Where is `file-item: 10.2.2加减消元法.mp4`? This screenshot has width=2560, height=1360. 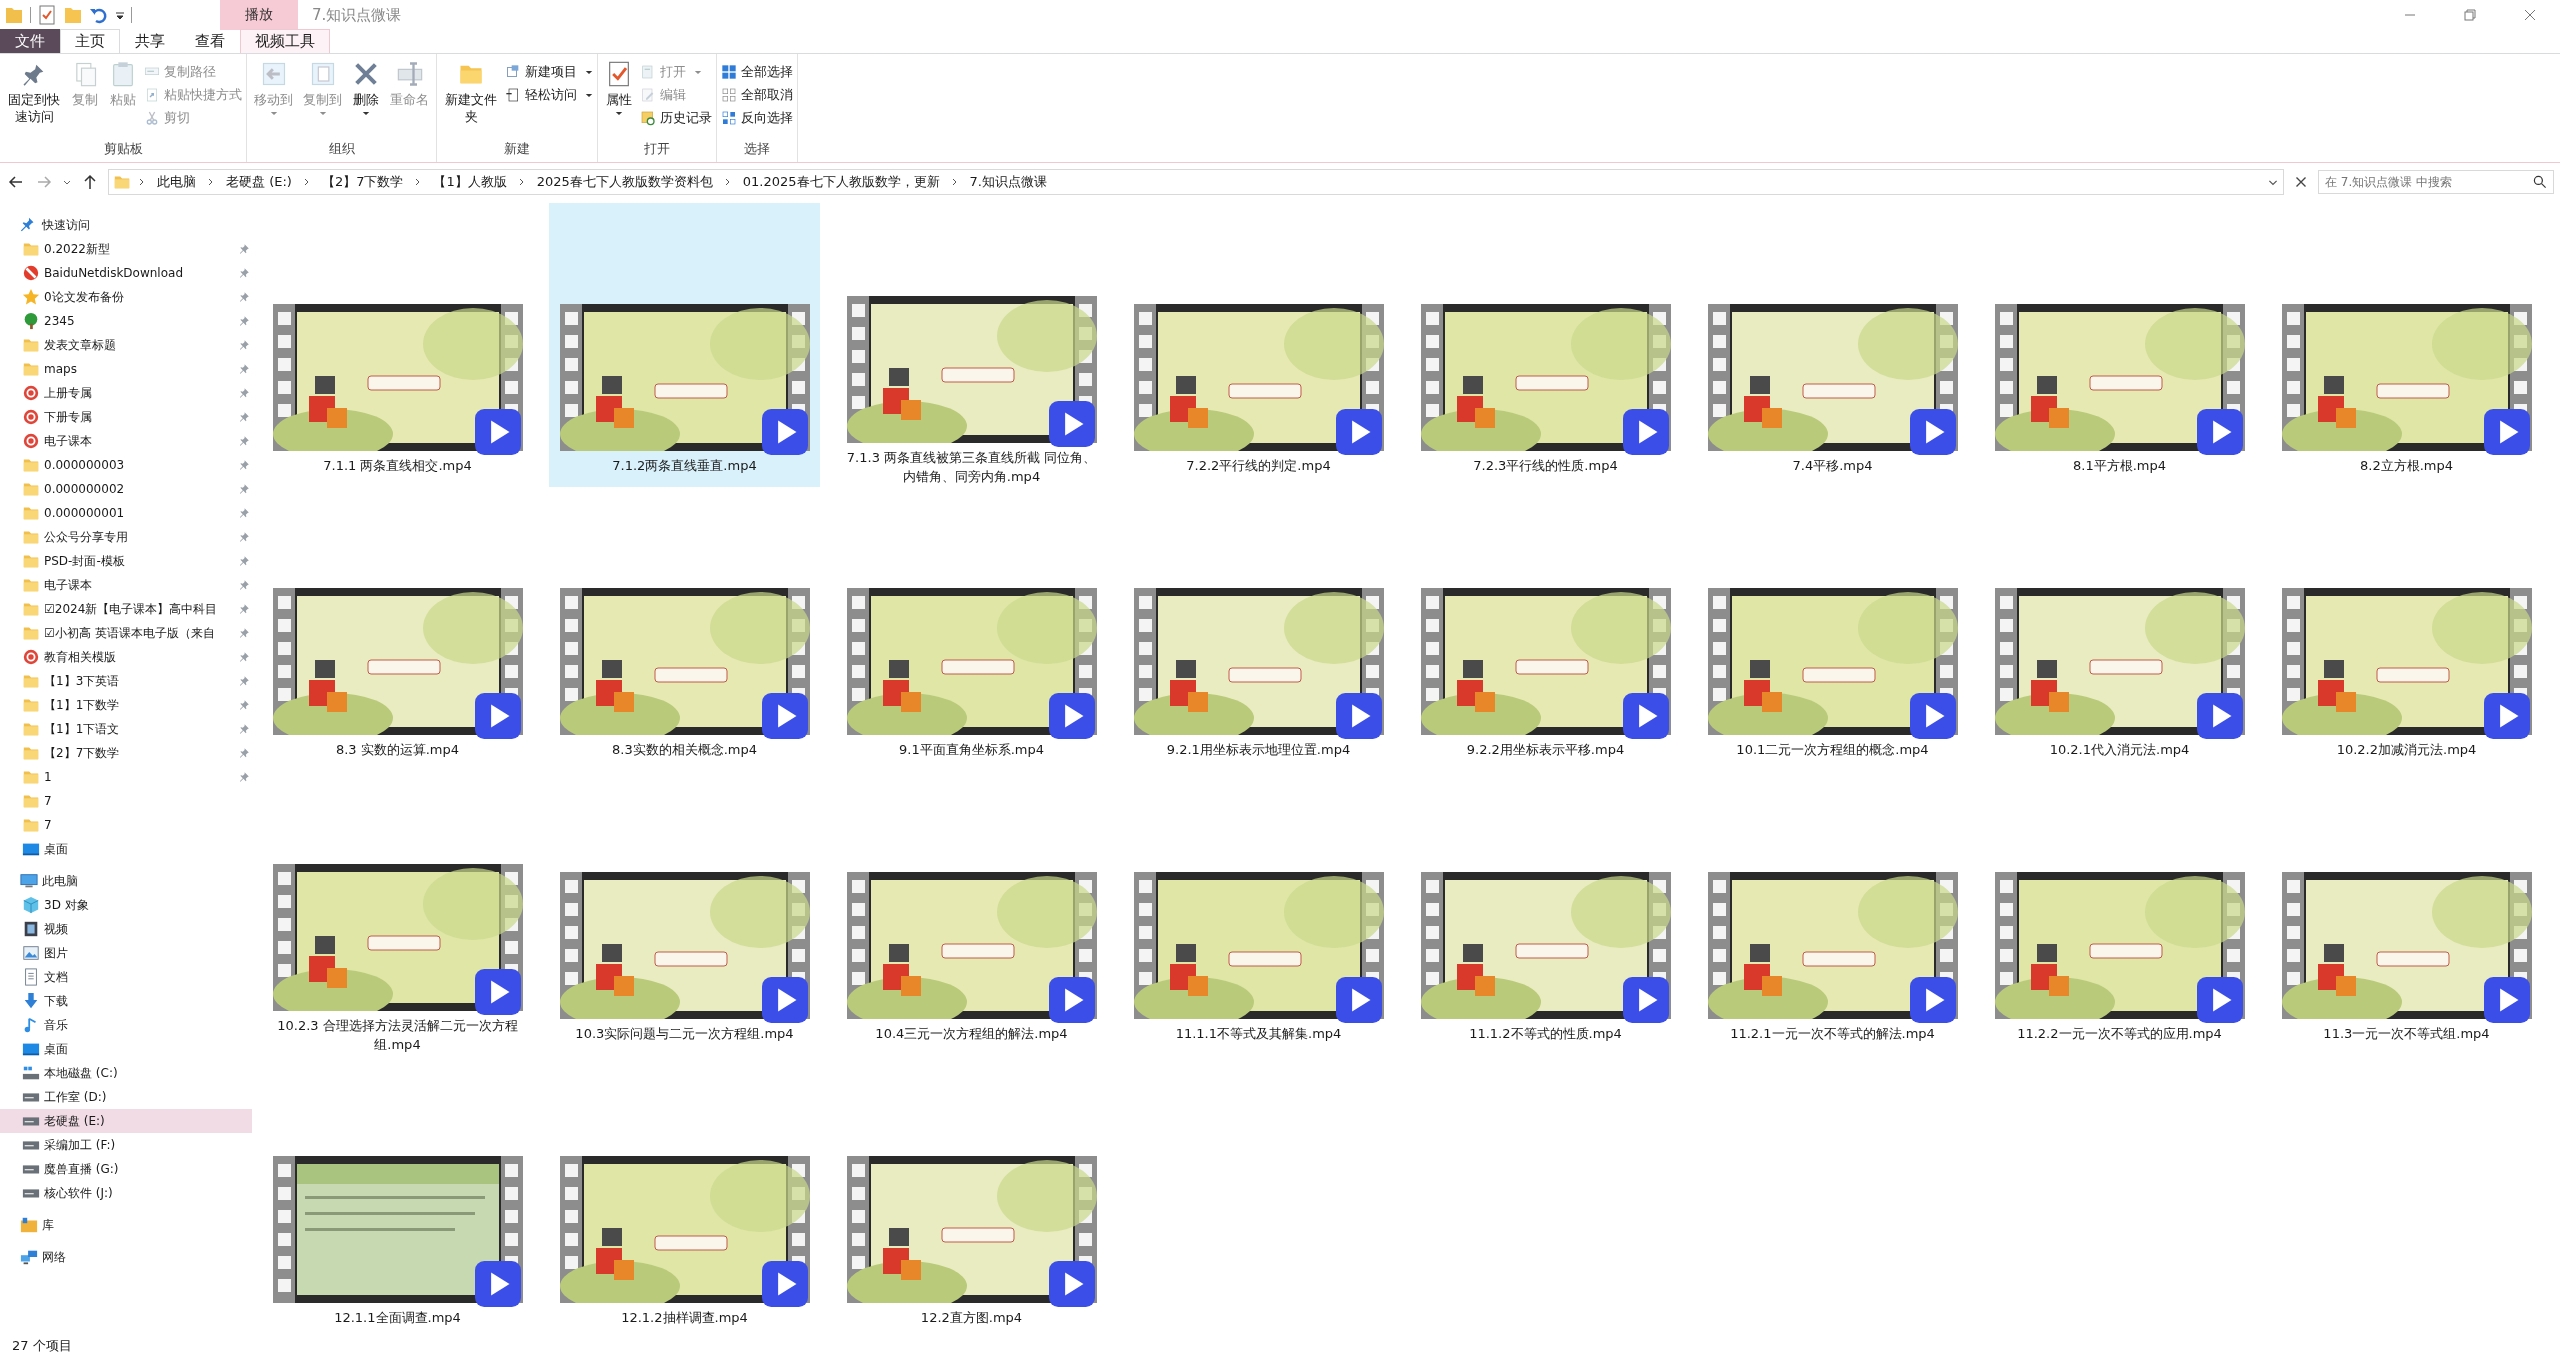
file-item: 10.2.2加减消元法.mp4 is located at coordinates (2406, 629).